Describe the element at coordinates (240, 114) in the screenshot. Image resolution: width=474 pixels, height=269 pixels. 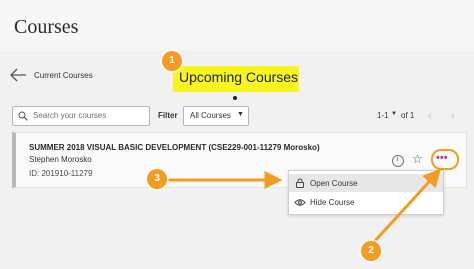
I see `chevron-down-icon: ▼` at that location.